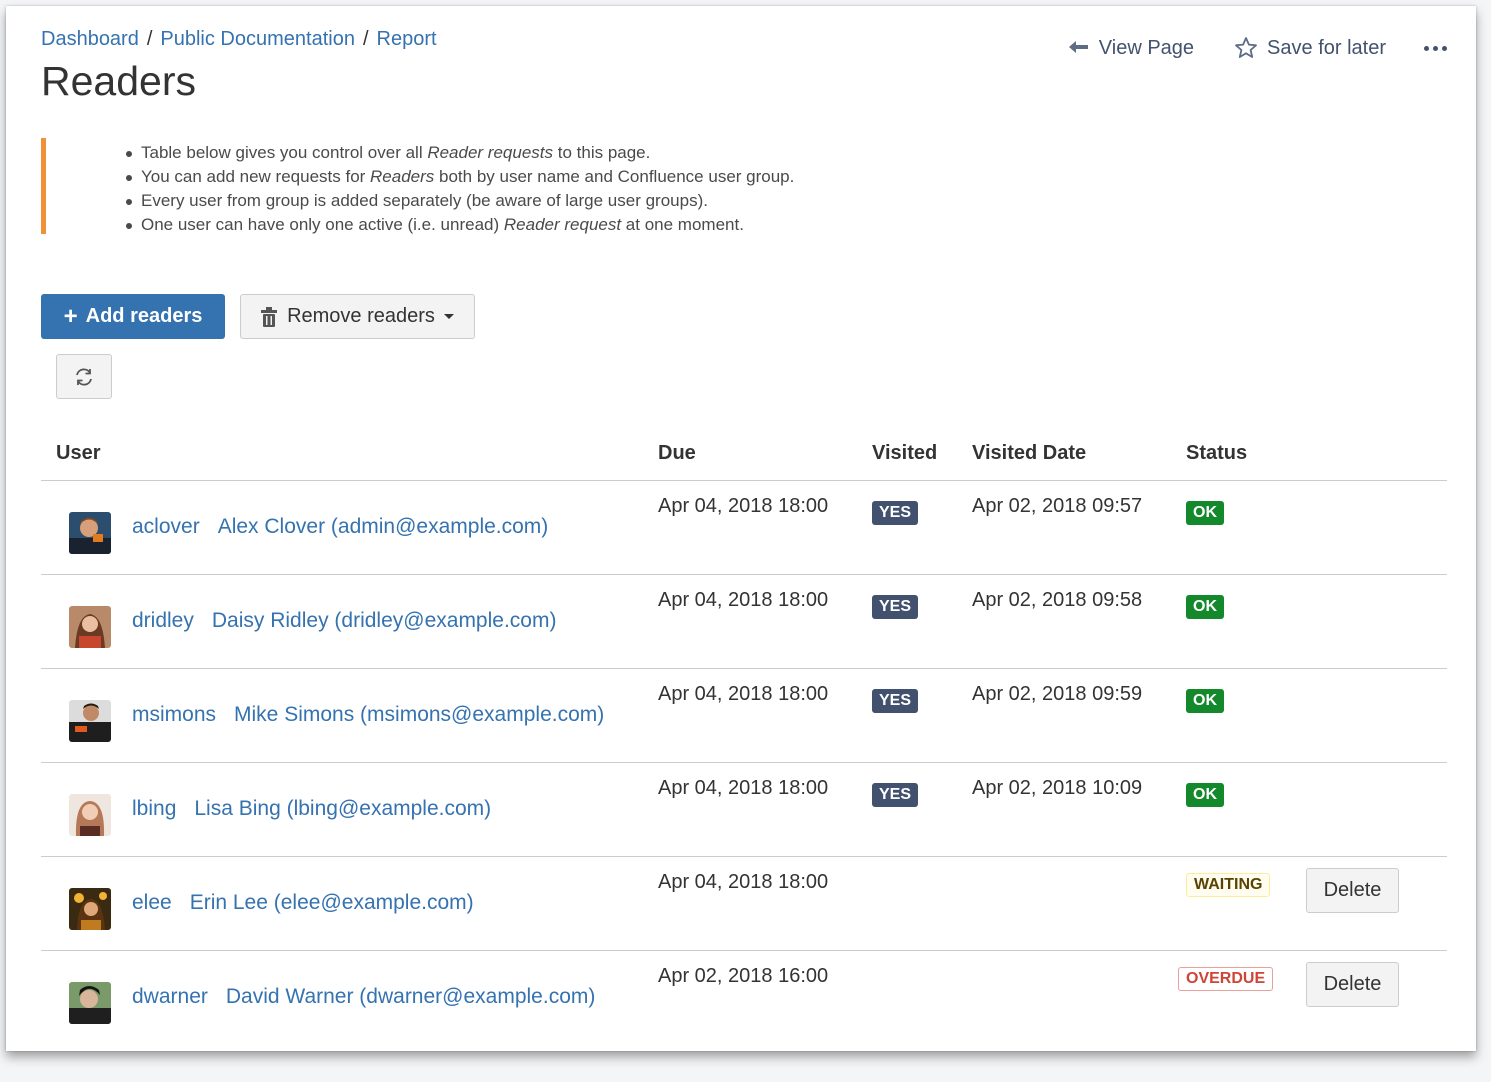 Image resolution: width=1491 pixels, height=1082 pixels. I want to click on user-fullname-link: David Warner (dwarner@example.com), so click(410, 996).